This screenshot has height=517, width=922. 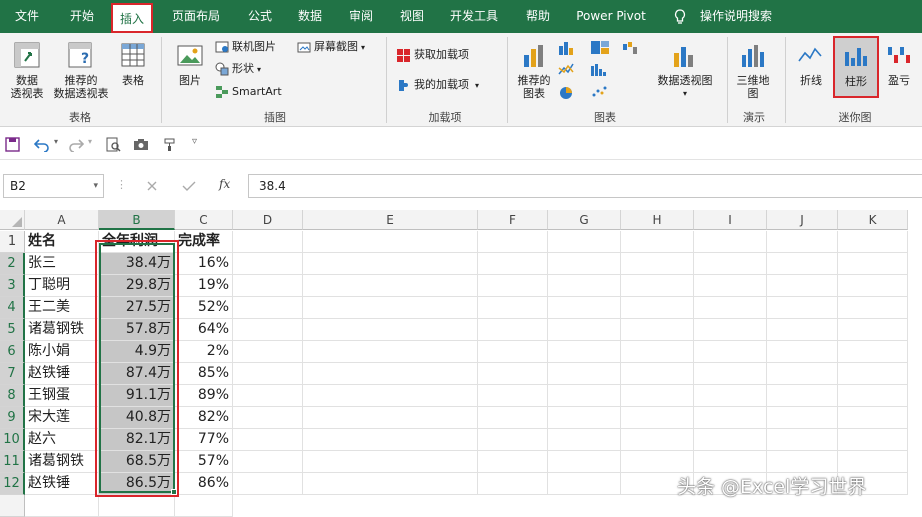 What do you see at coordinates (204, 286) in the screenshot?
I see `cell-completion: 19%` at bounding box center [204, 286].